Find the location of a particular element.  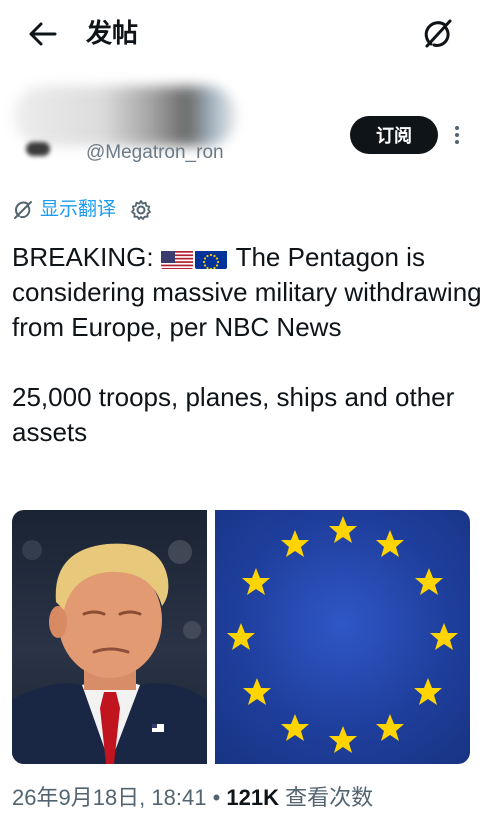

us-flag-icon is located at coordinates (176, 258).